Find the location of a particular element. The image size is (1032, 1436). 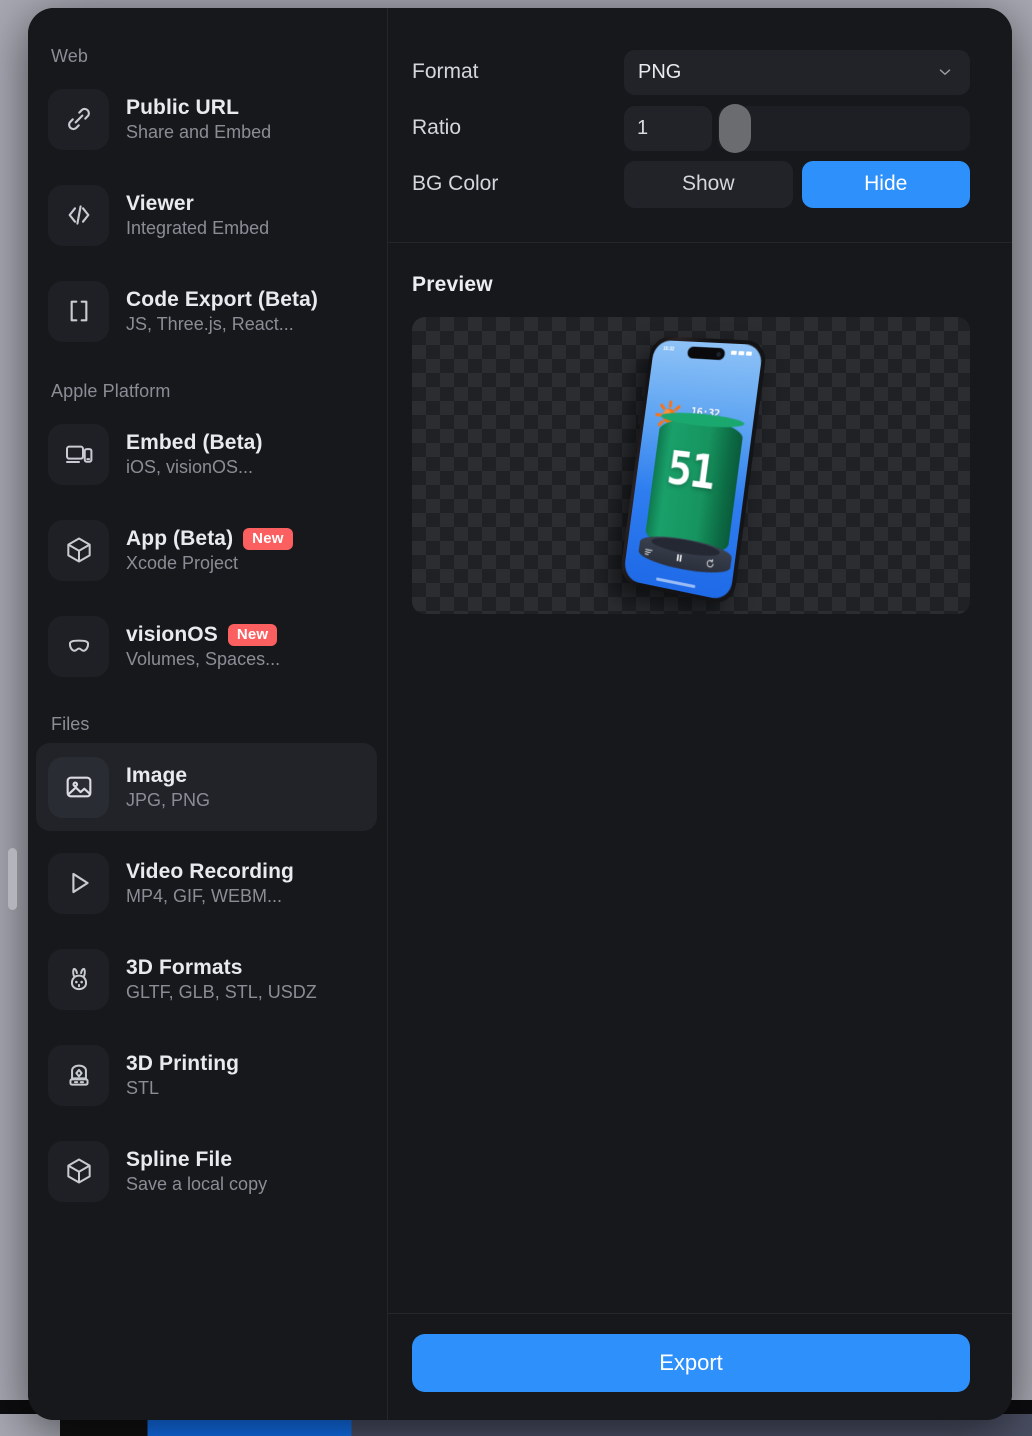

sidebar-item-title-row: Code Export (Beta) is located at coordinates (222, 300).